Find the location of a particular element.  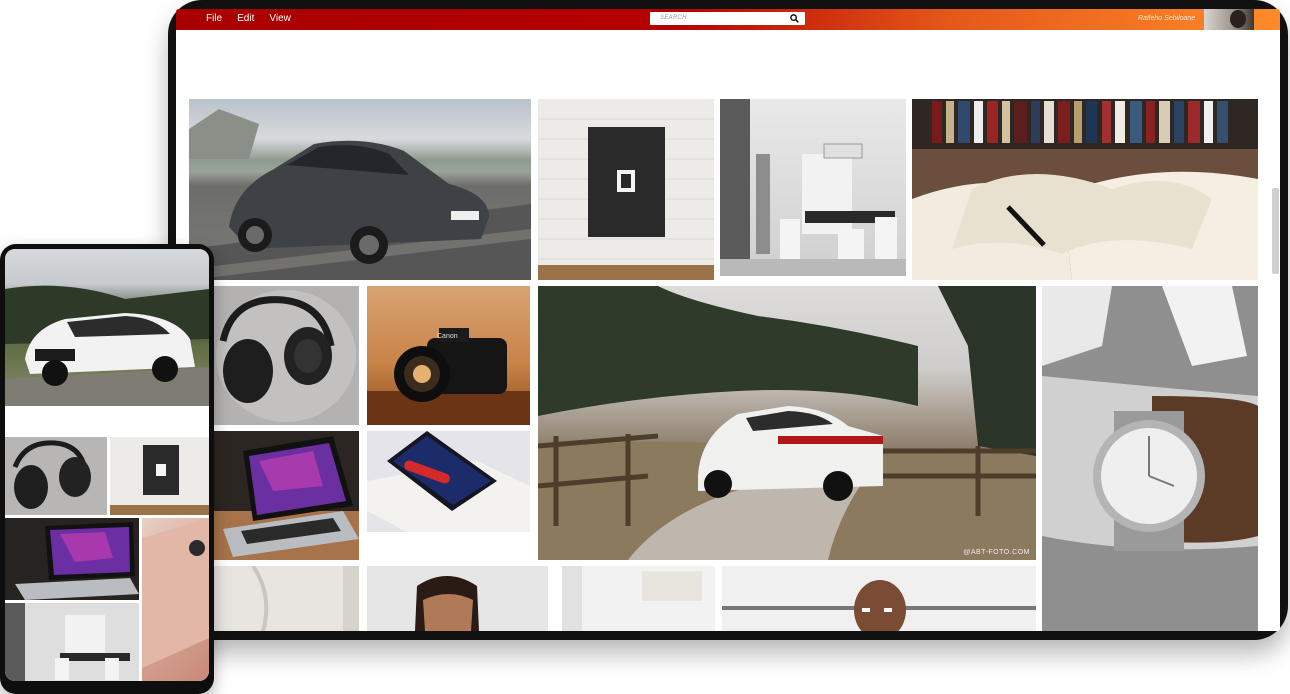

bald-man-shape is located at coordinates (879, 605).